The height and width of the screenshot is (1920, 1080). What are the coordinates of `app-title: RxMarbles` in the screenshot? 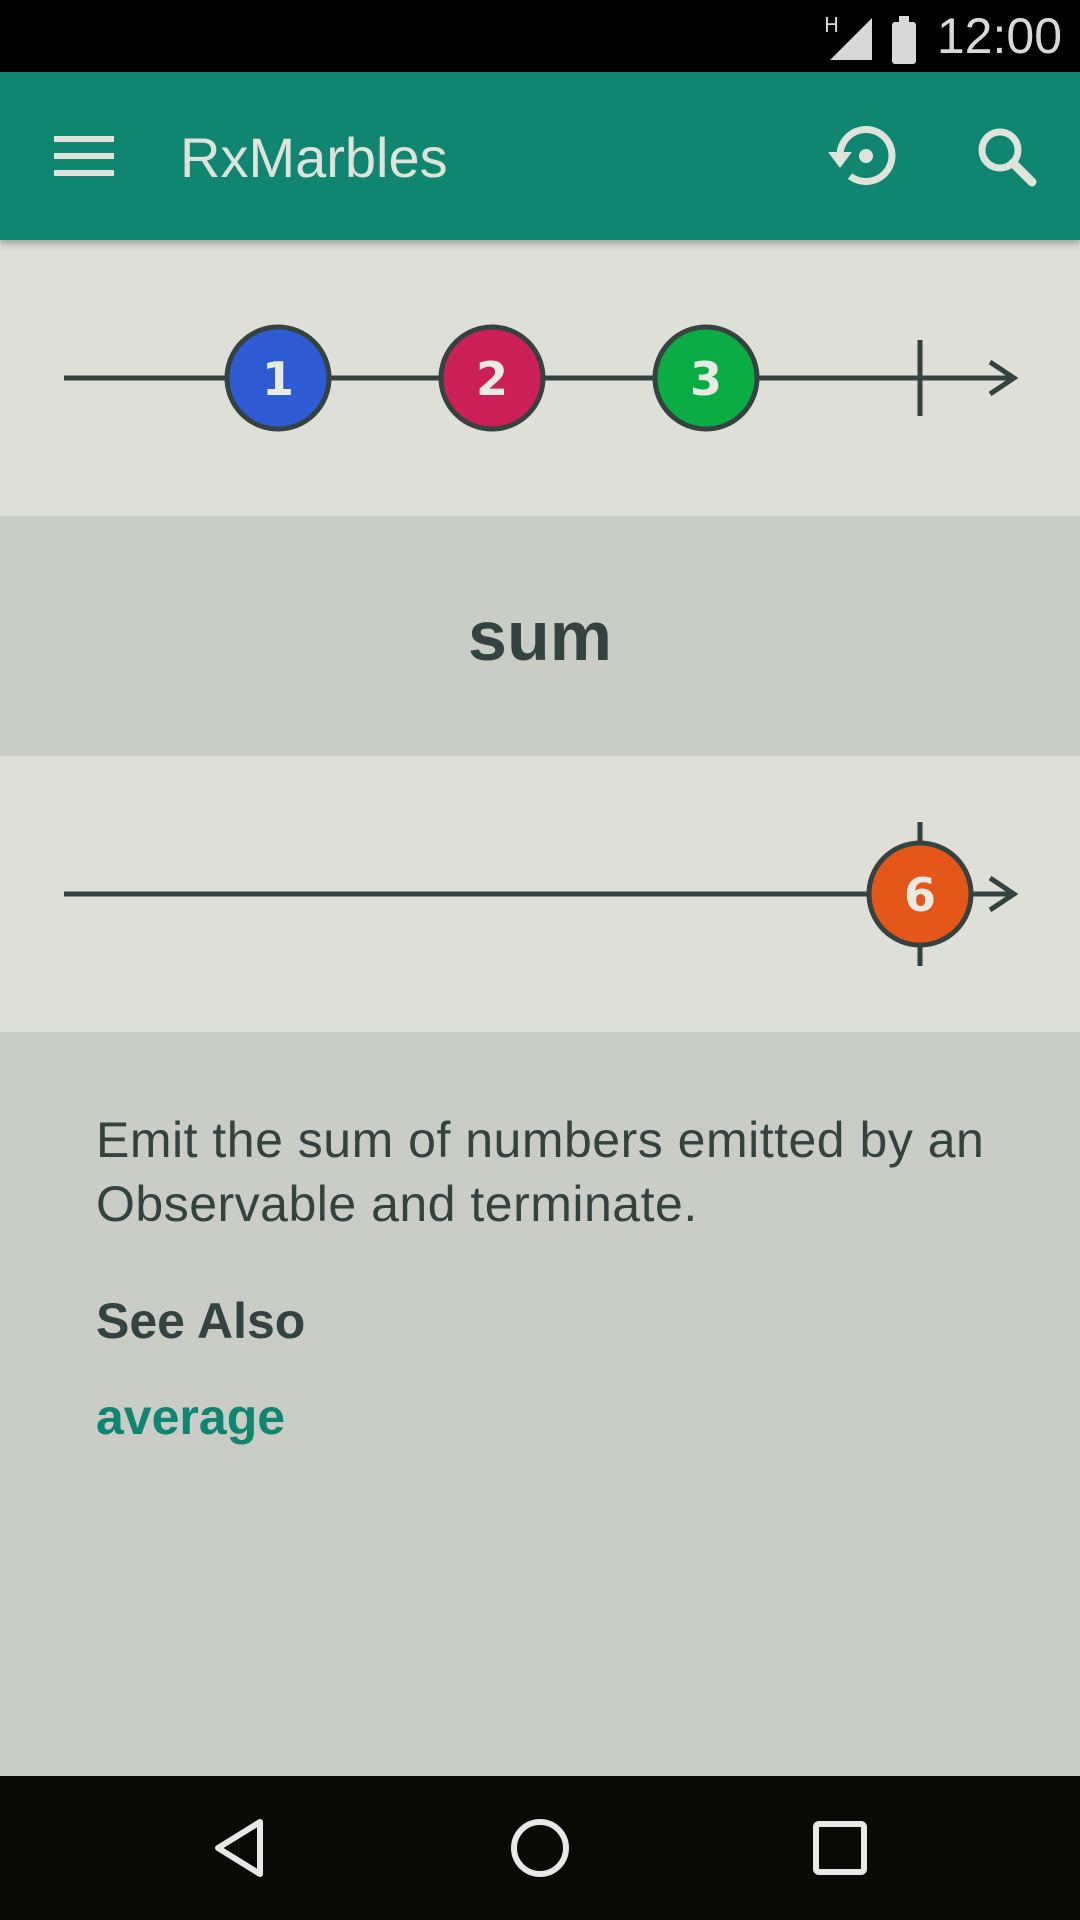 It's located at (314, 157).